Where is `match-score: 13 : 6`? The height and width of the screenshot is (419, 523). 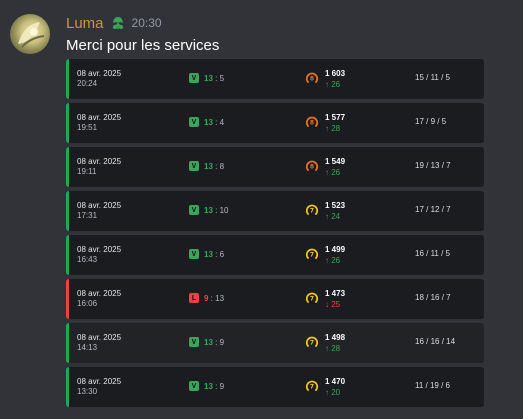
match-score: 13 : 6 is located at coordinates (214, 254).